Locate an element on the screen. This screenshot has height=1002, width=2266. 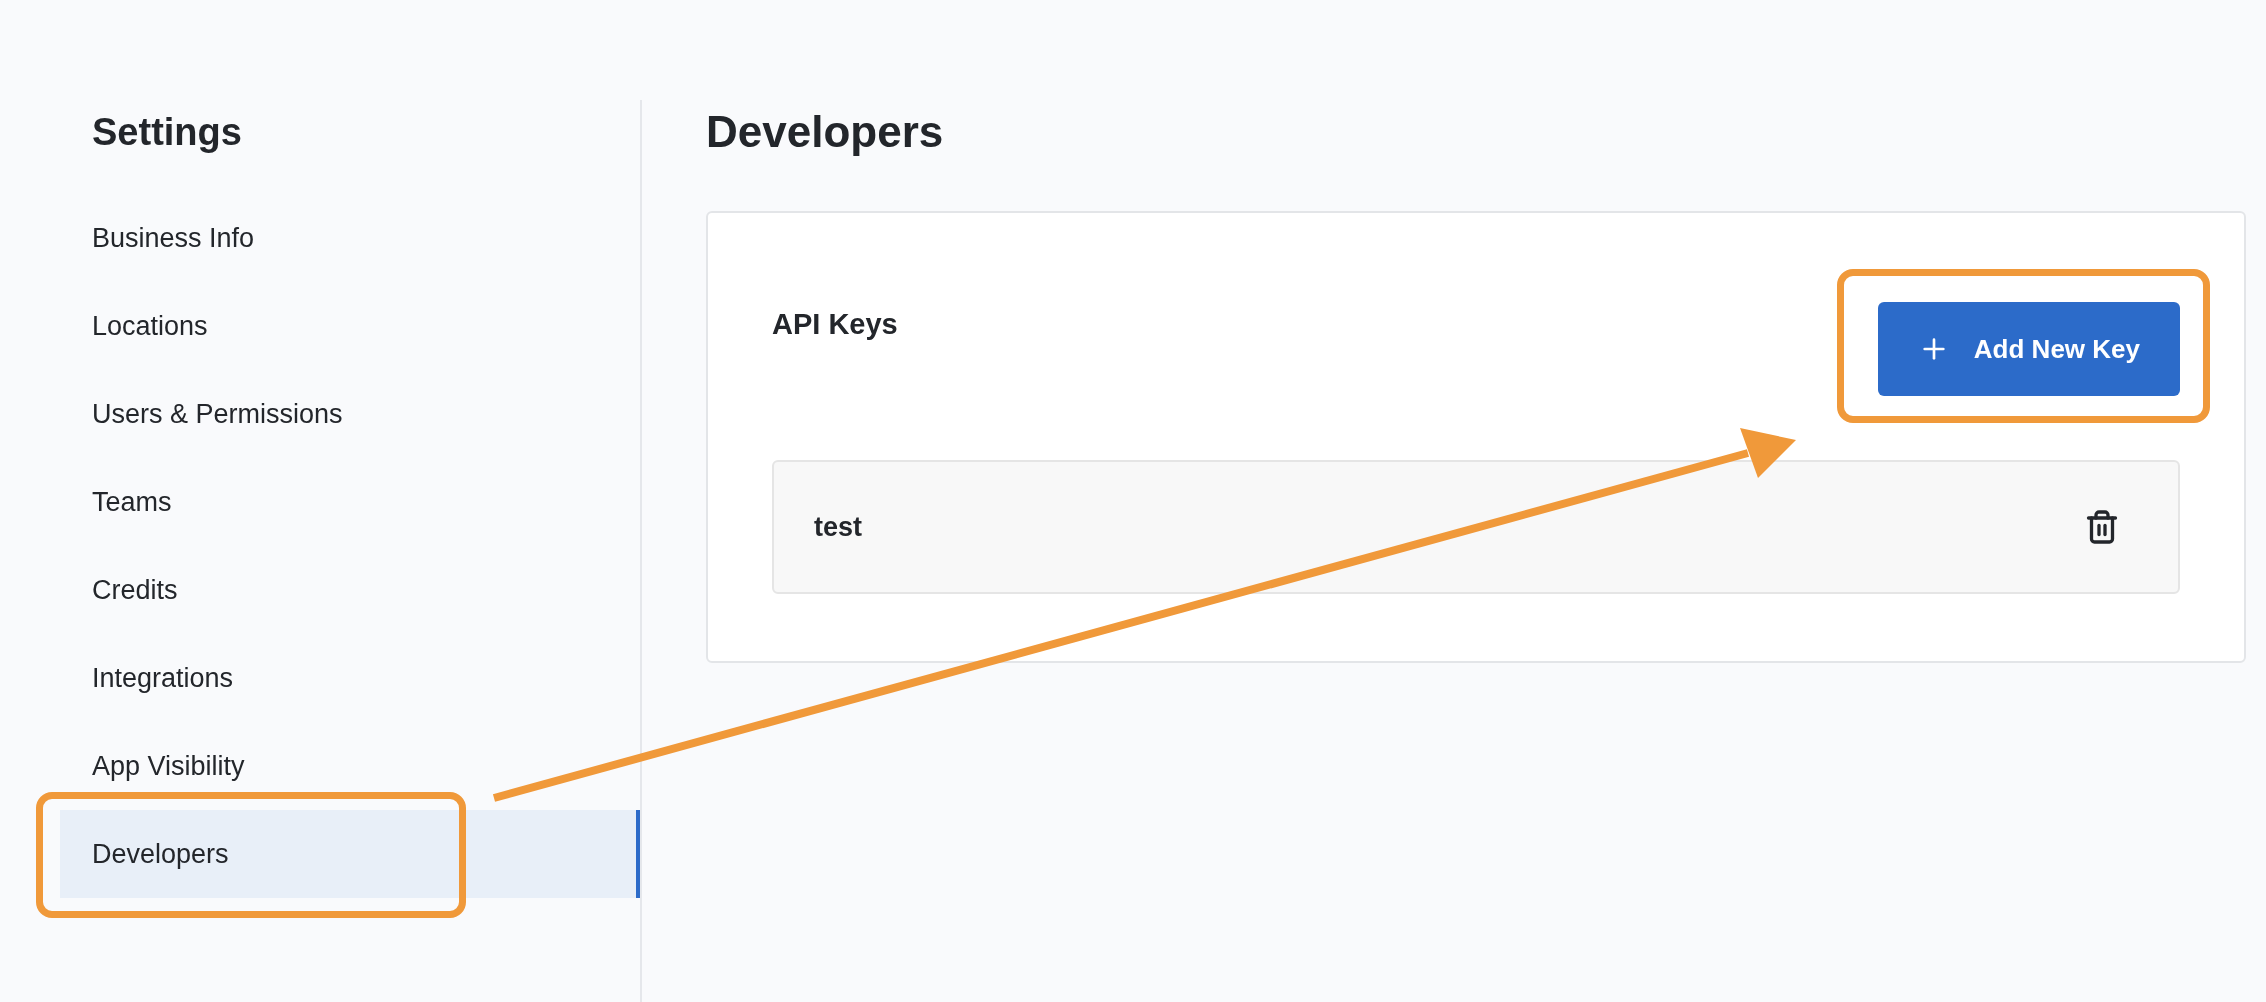
add-new-key-button: Add New Key is located at coordinates (2028, 349).